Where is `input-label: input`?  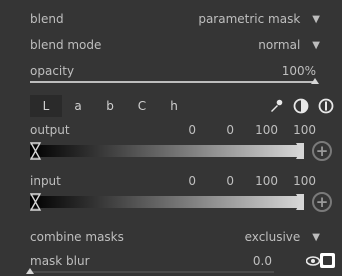 input-label: input is located at coordinates (45, 181).